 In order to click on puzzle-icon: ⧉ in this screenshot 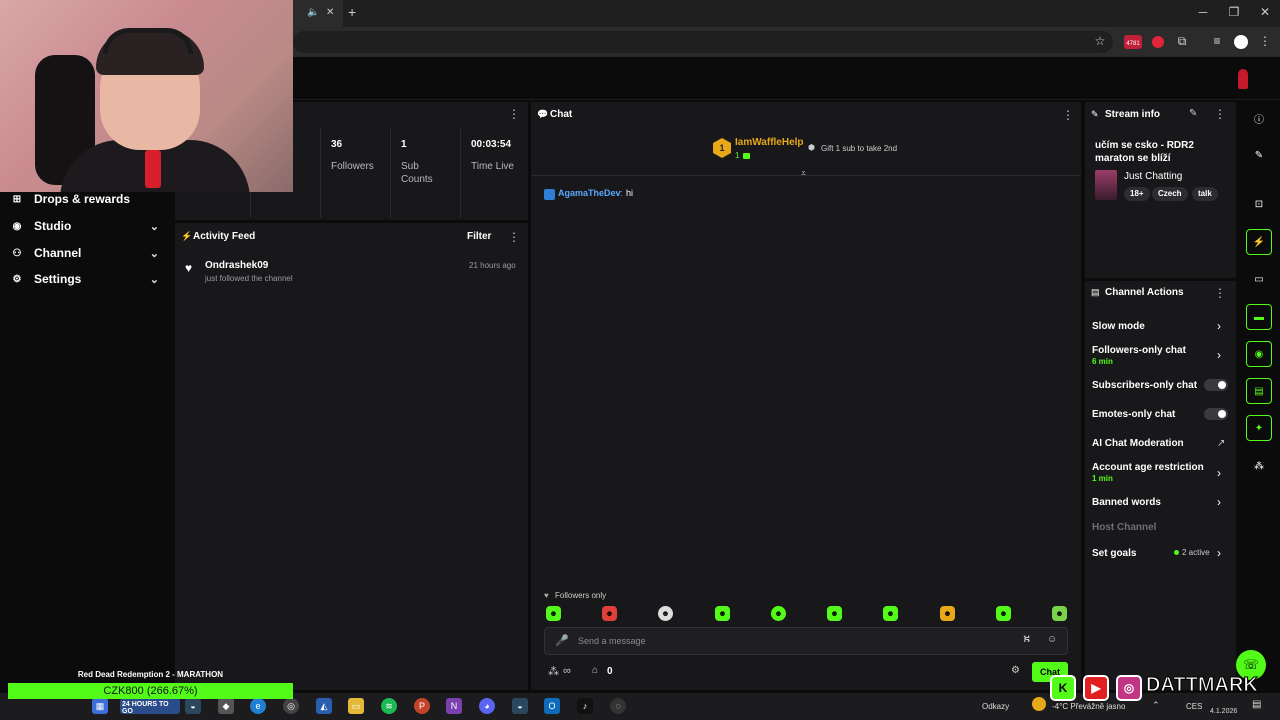, I will do `click(1182, 41)`.